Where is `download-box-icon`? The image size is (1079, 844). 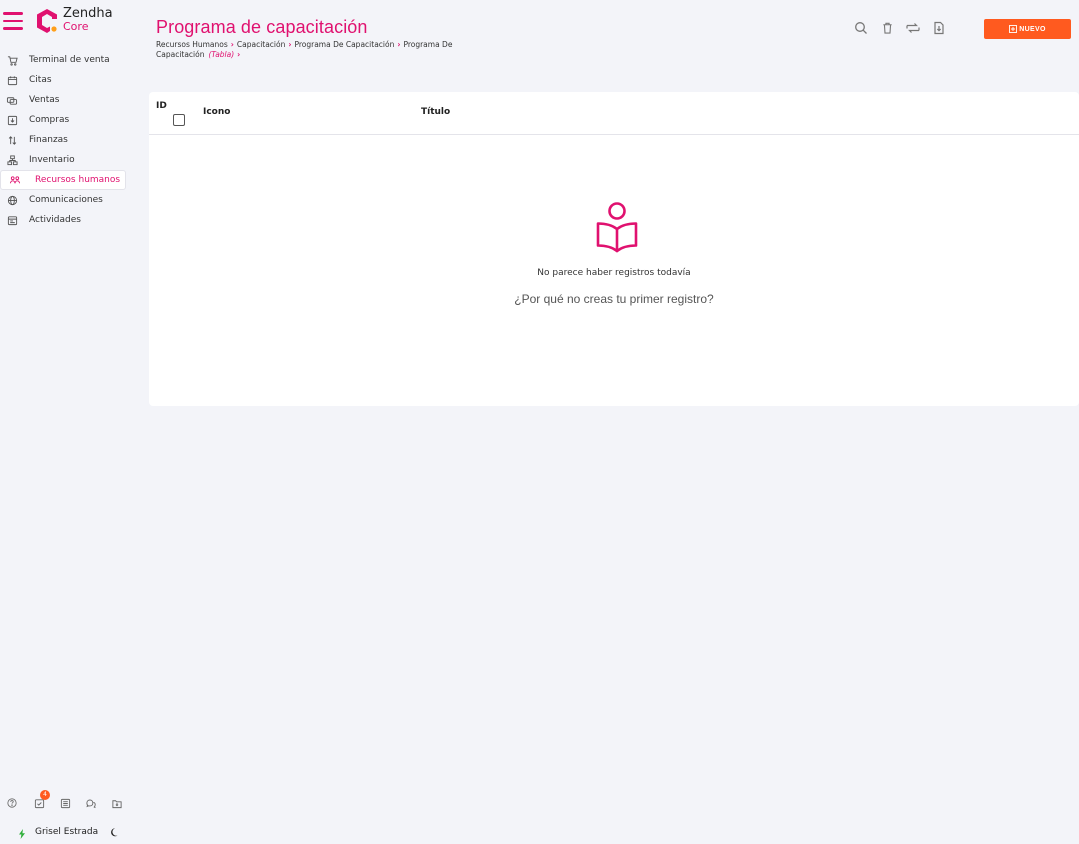 download-box-icon is located at coordinates (12, 120).